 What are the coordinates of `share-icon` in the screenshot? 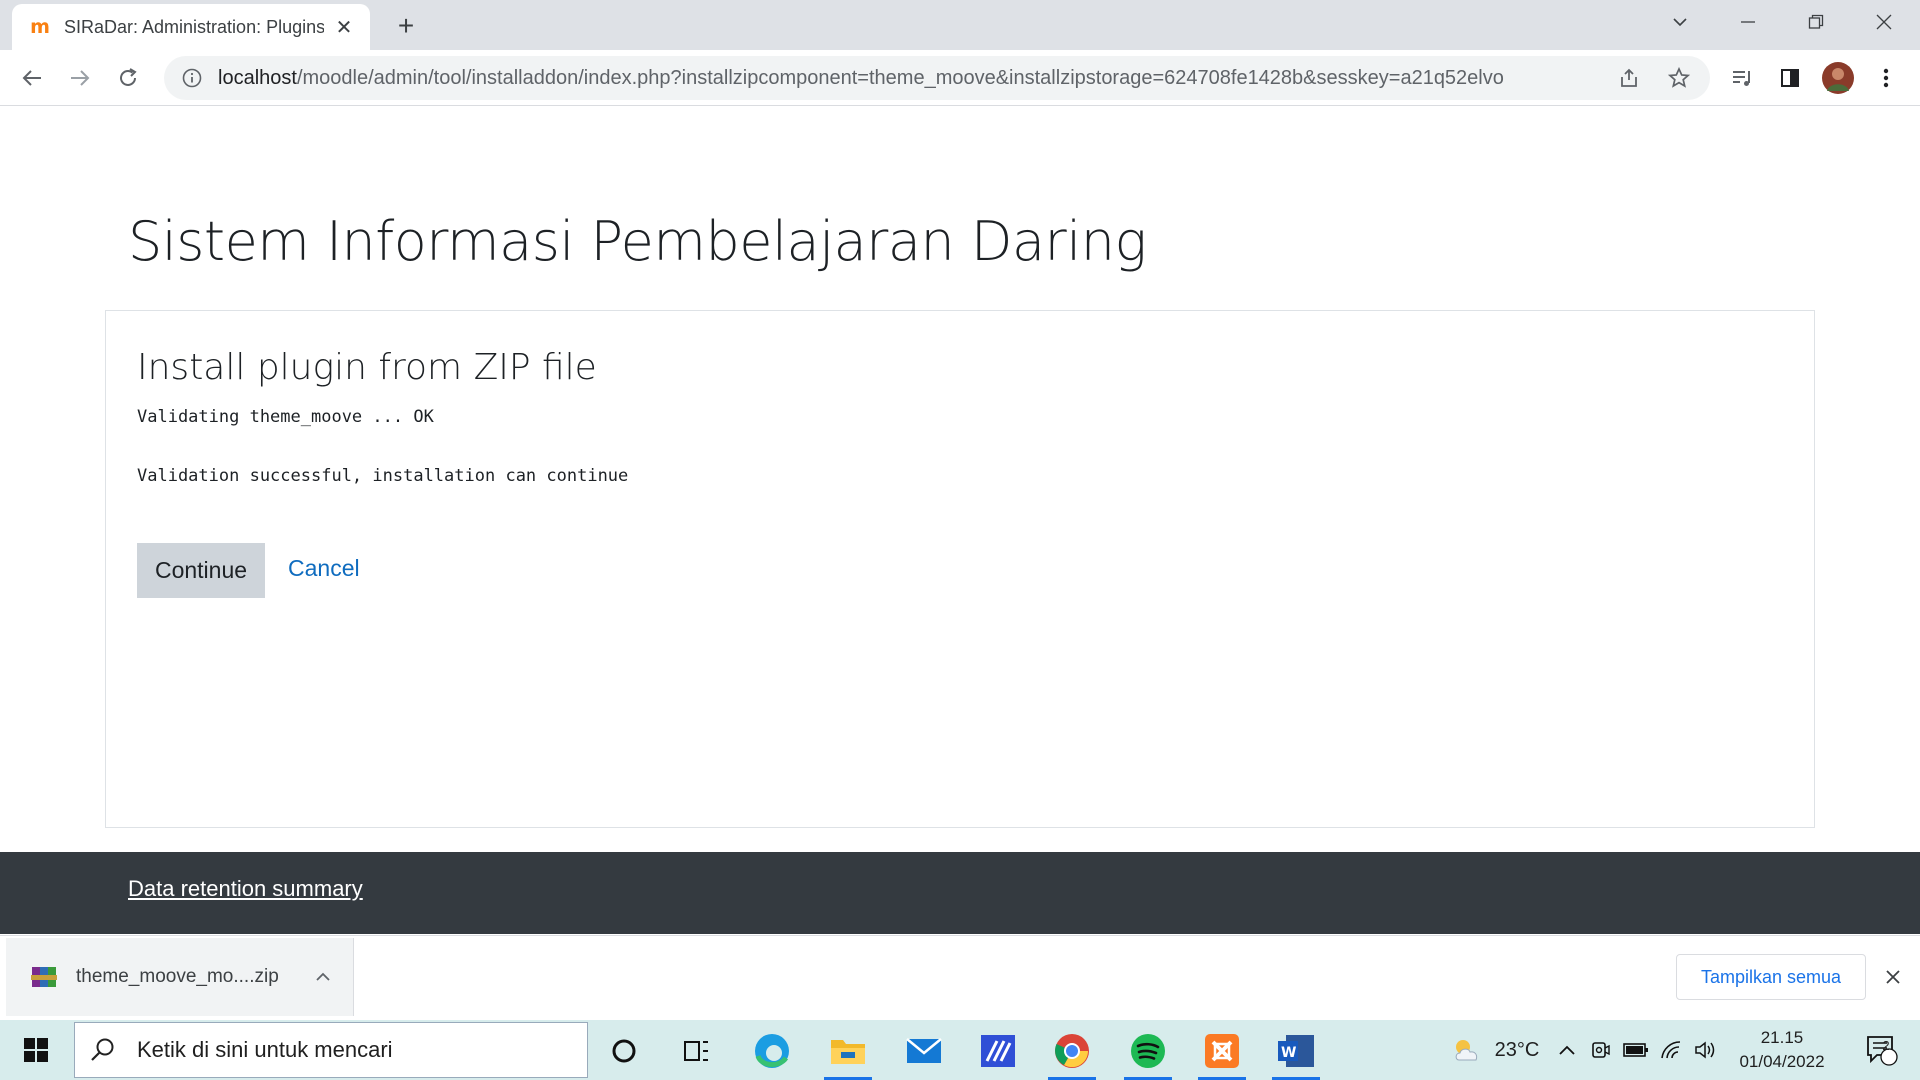 It's located at (1629, 78).